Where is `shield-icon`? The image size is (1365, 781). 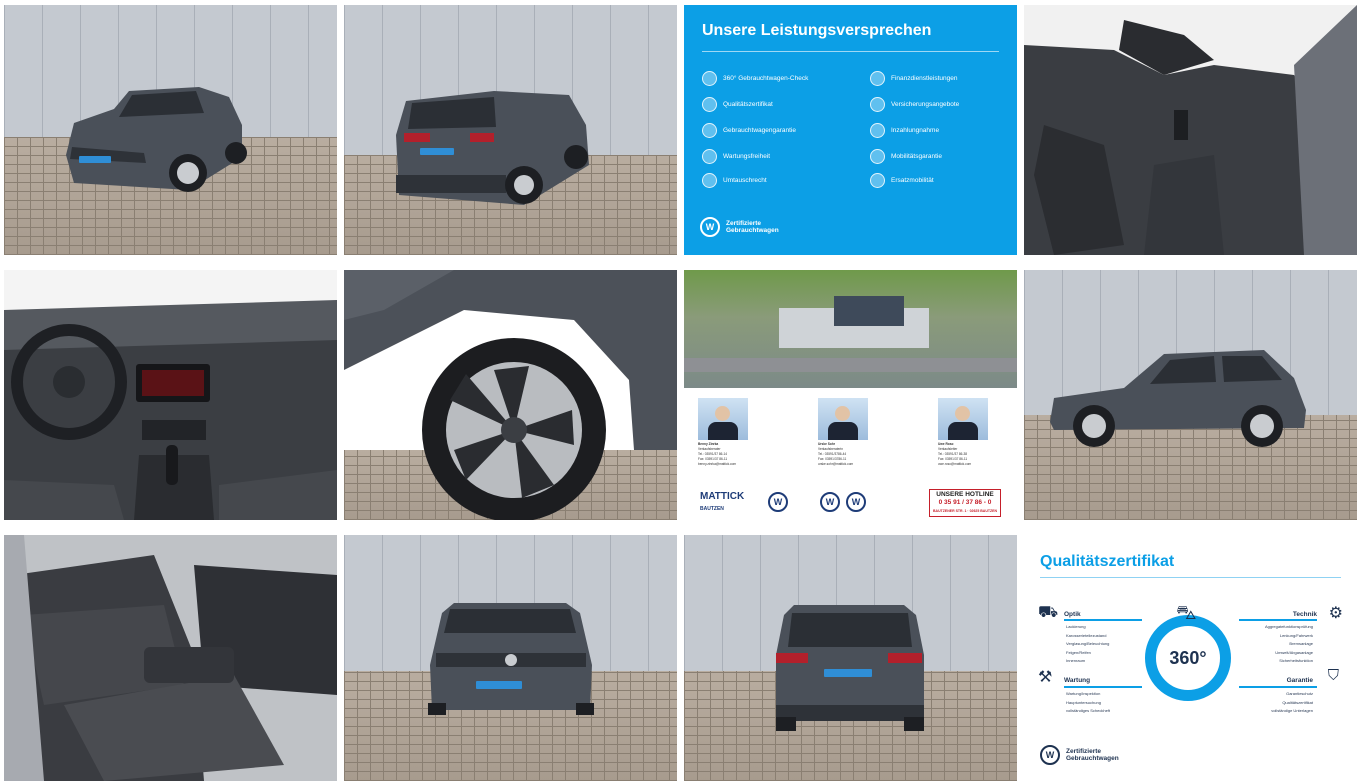 shield-icon is located at coordinates (709, 130).